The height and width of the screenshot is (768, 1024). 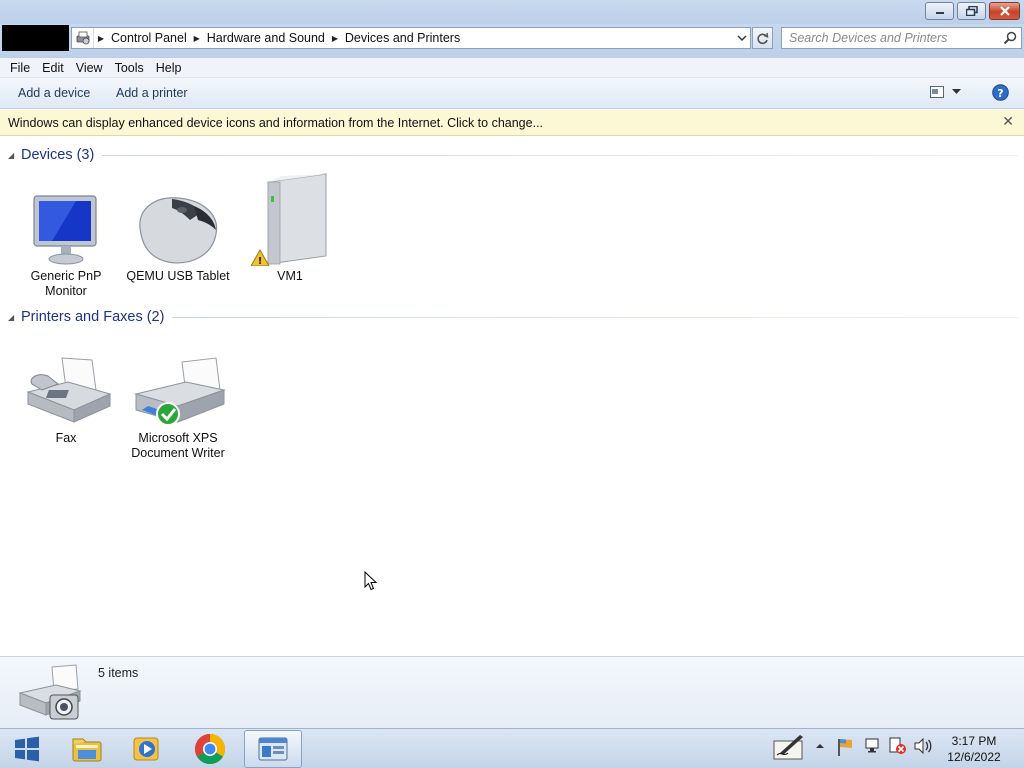 I want to click on mouse-pointer-icon, so click(x=371, y=581).